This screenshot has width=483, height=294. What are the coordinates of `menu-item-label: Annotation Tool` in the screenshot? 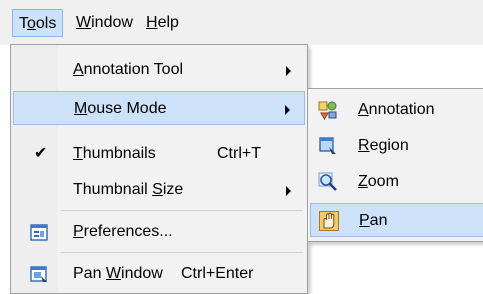 It's located at (128, 69).